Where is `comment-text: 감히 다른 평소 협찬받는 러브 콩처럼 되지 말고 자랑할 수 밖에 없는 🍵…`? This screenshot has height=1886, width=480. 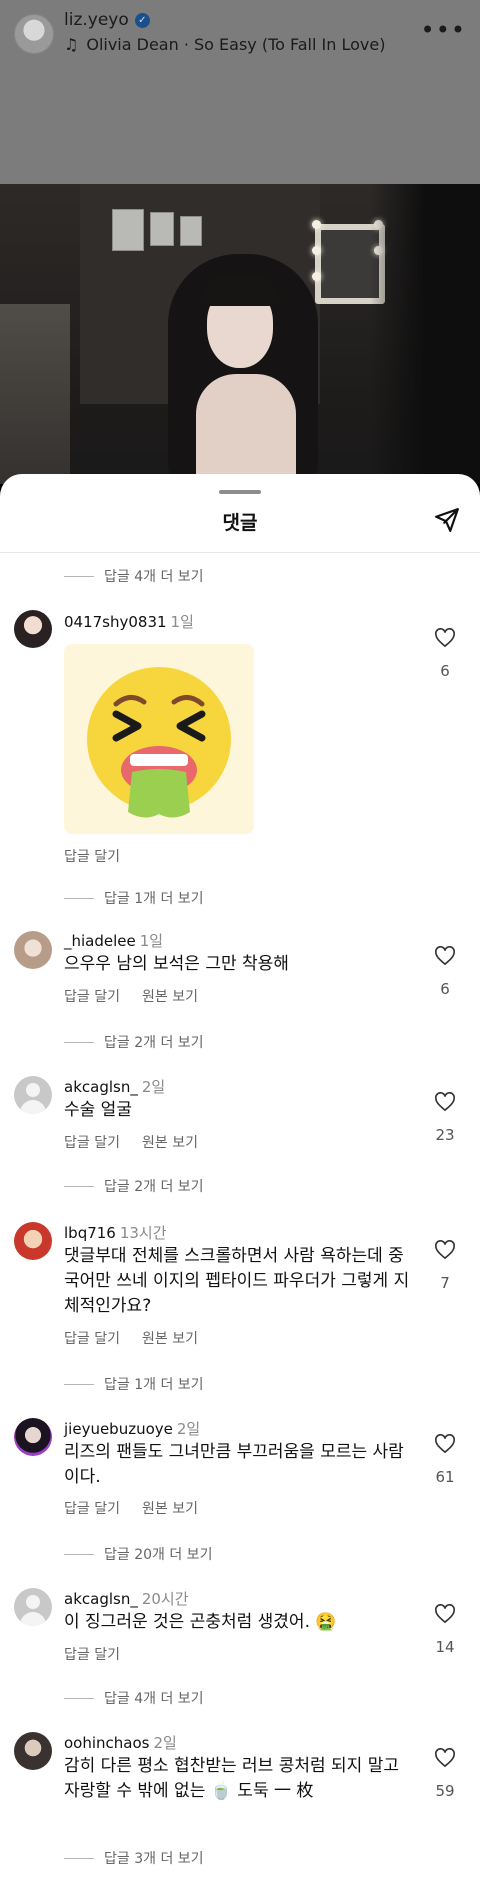 comment-text: 감히 다른 평소 협찬받는 러브 콩처럼 되지 말고 자랑할 수 밖에 없는 🍵… is located at coordinates (231, 1778).